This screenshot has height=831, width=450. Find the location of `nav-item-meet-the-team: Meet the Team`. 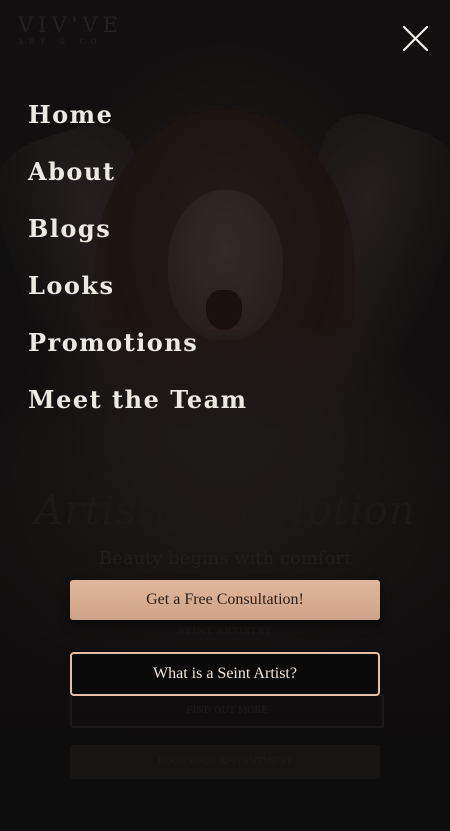

nav-item-meet-the-team: Meet the Team is located at coordinates (138, 406).